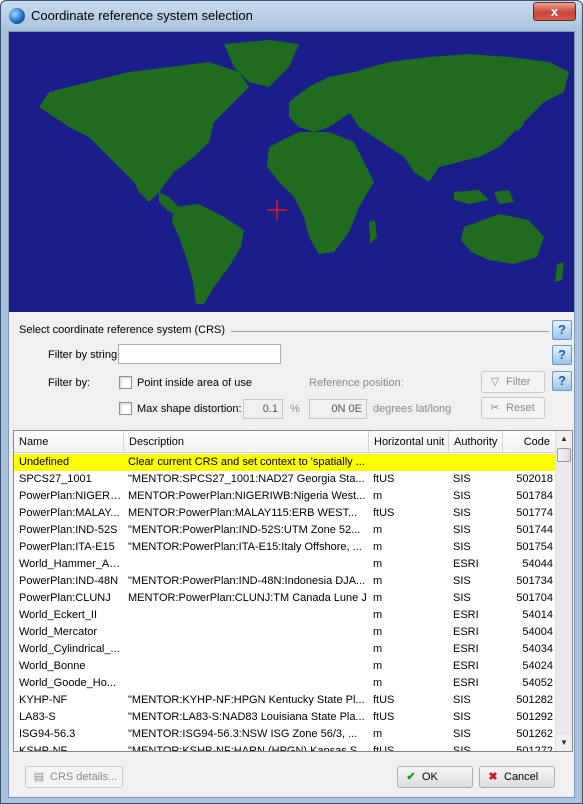 This screenshot has width=583, height=804. I want to click on close-button: x, so click(554, 11).